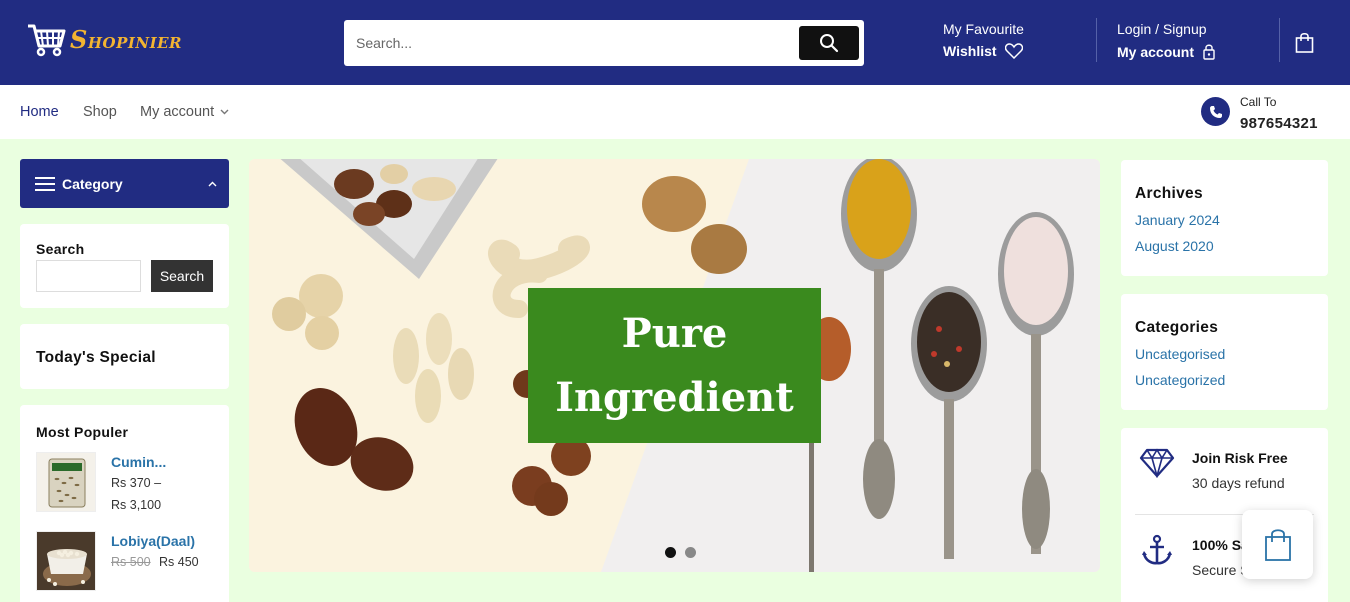  I want to click on account-link: Login / Signup My account, so click(1166, 40).